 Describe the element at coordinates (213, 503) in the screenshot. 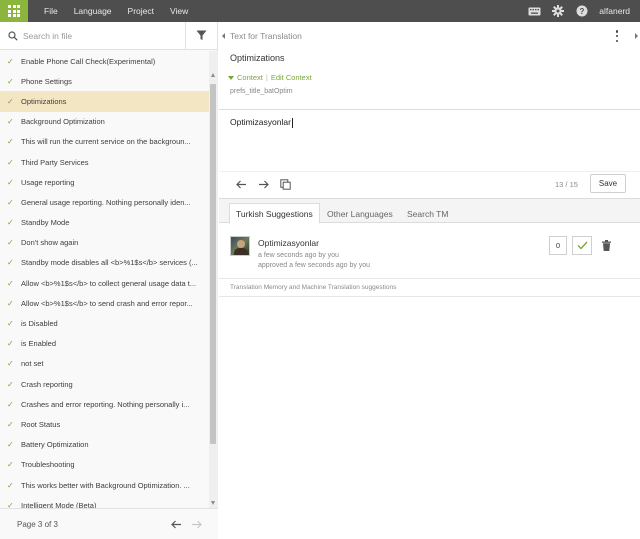

I see `scroll-down-icon` at that location.